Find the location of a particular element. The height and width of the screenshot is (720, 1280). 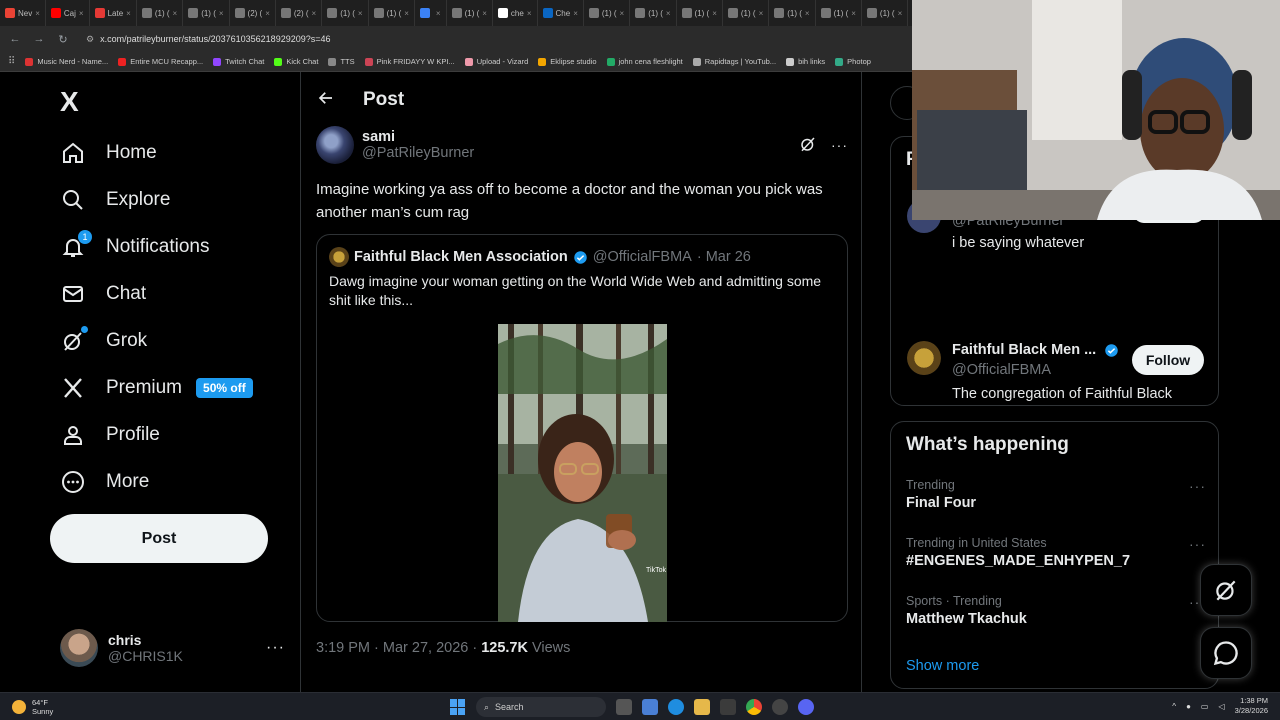

messages-fab-button is located at coordinates (1226, 653).